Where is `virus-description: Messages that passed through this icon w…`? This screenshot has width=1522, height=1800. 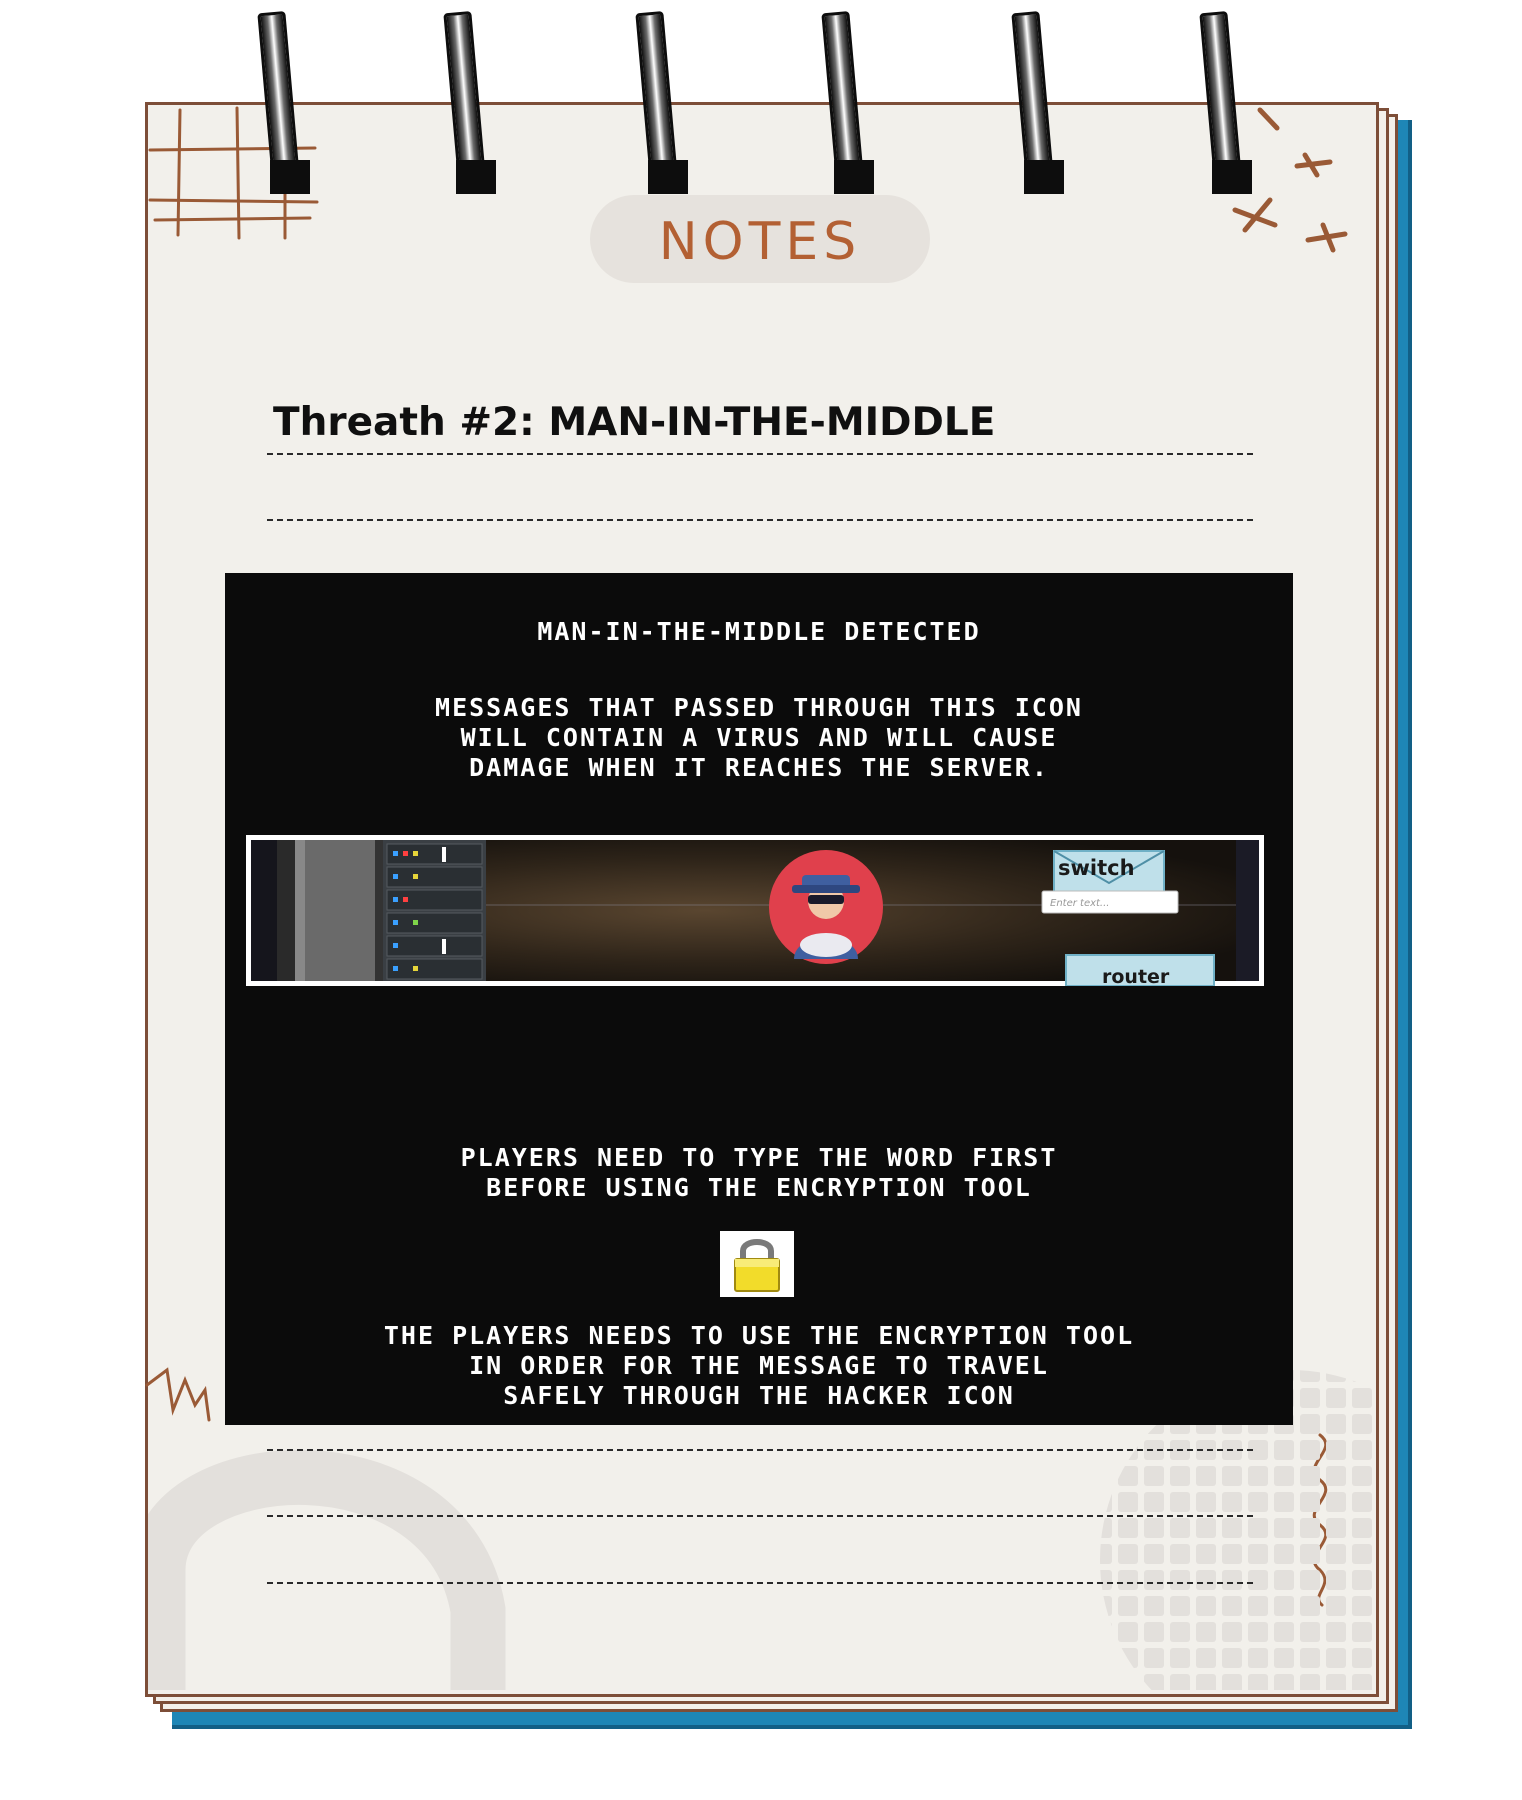
virus-description: Messages that passed through this icon w… is located at coordinates (759, 738).